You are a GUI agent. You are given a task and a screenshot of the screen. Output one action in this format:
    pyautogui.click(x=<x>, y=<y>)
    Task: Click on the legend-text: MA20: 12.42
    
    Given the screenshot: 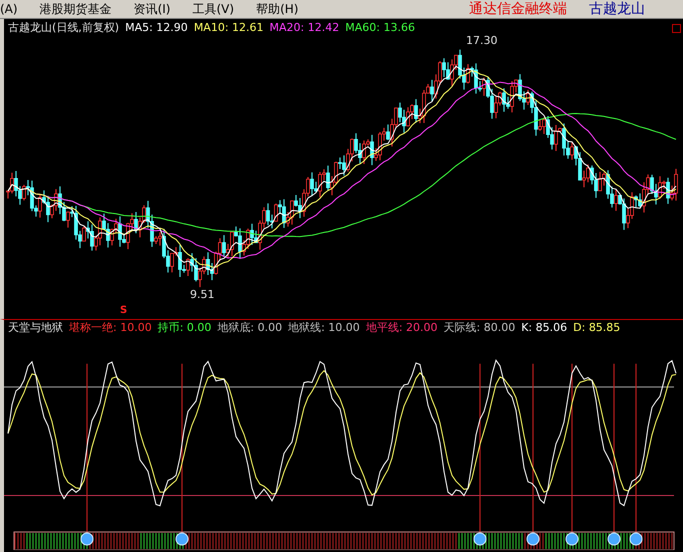 What is the action you would take?
    pyautogui.click(x=305, y=28)
    